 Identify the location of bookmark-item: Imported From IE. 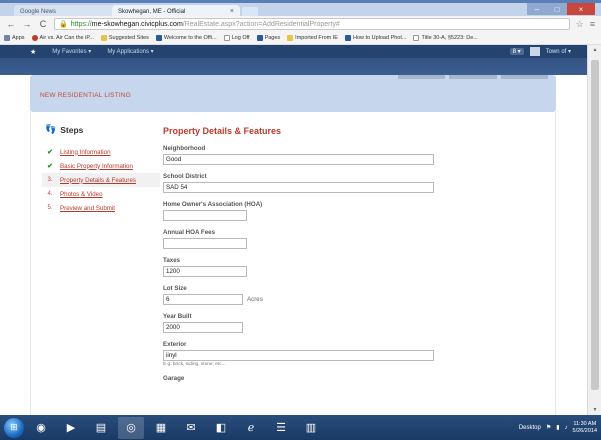
(312, 38).